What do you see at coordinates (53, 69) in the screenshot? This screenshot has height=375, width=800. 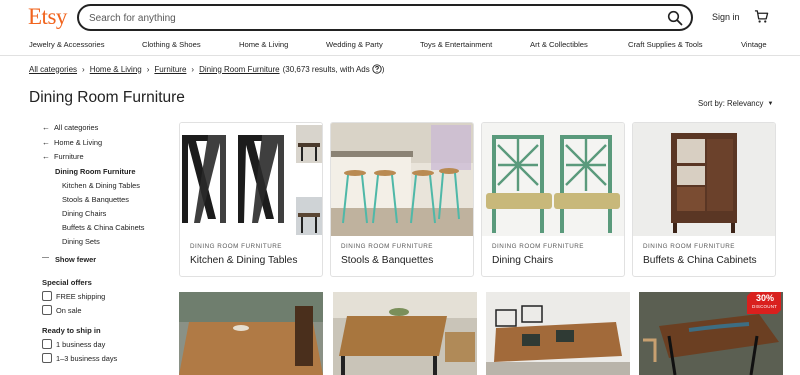 I see `breadcrumb-all-categories: All categories` at bounding box center [53, 69].